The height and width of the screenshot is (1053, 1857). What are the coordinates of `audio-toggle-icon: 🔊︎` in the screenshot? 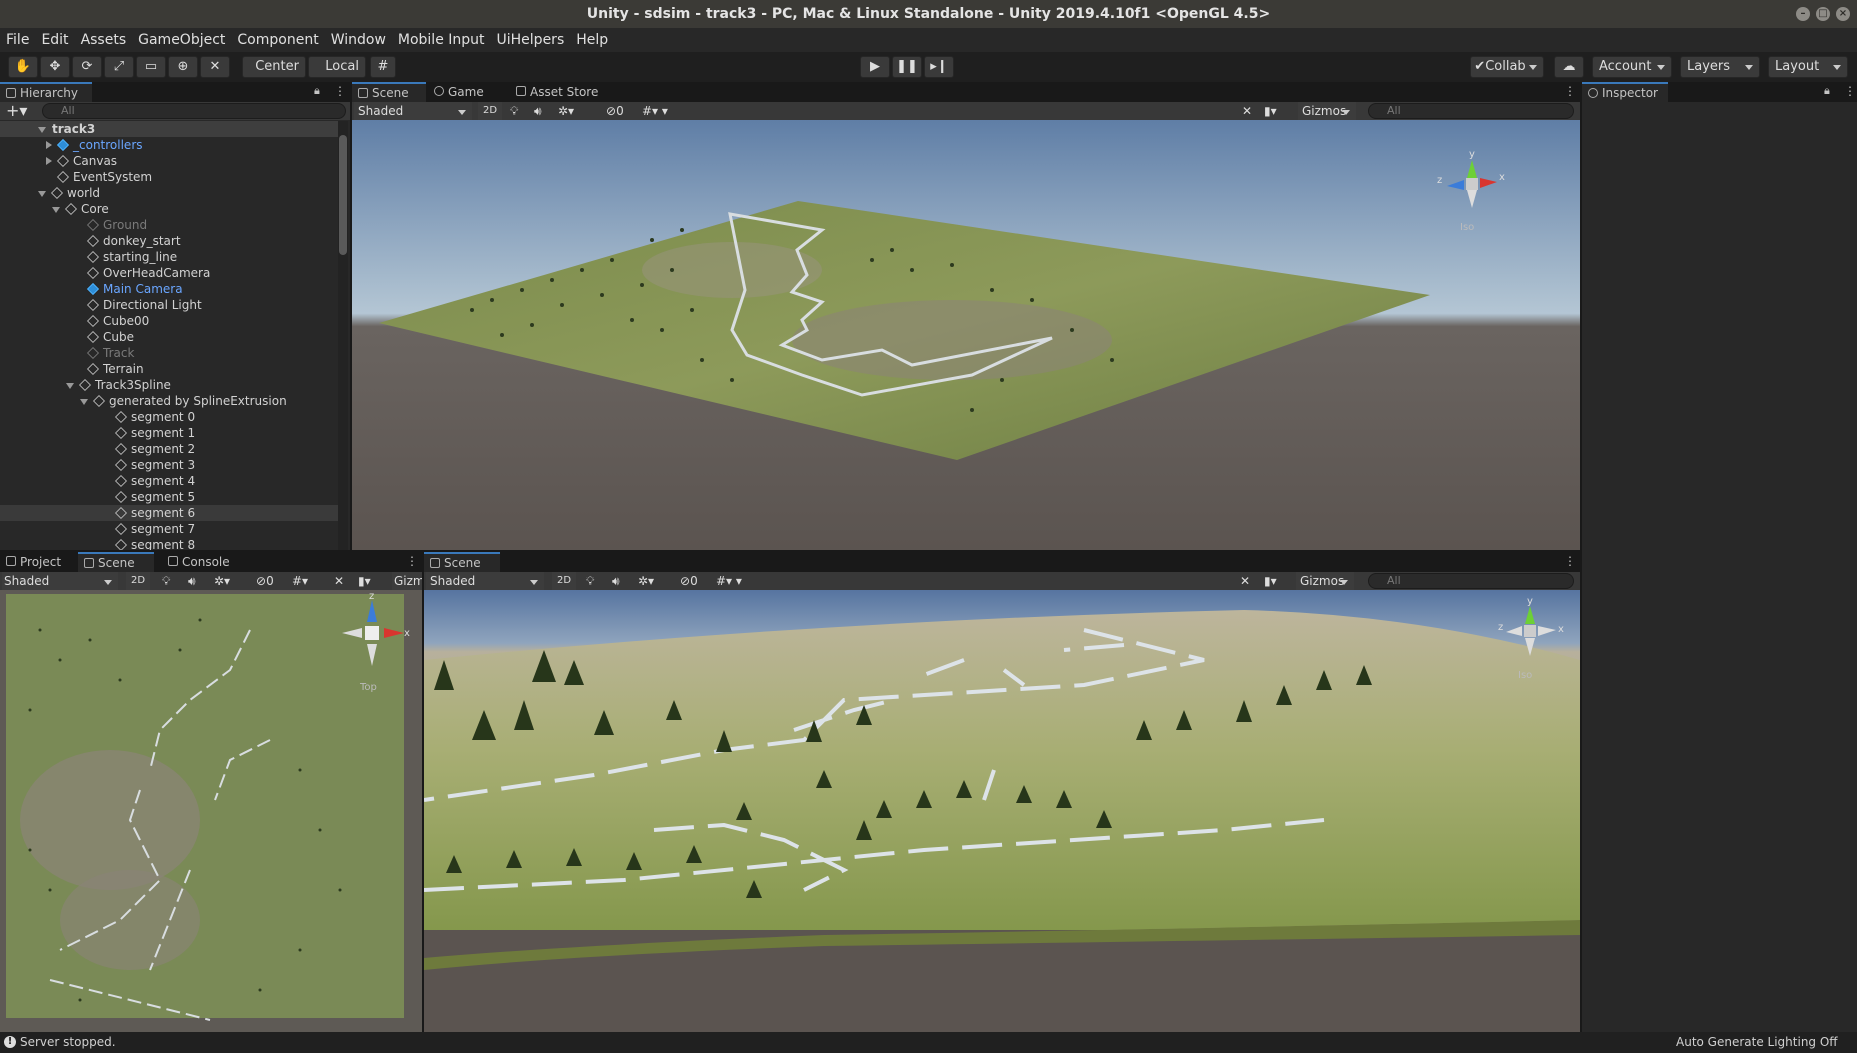 It's located at (543, 111).